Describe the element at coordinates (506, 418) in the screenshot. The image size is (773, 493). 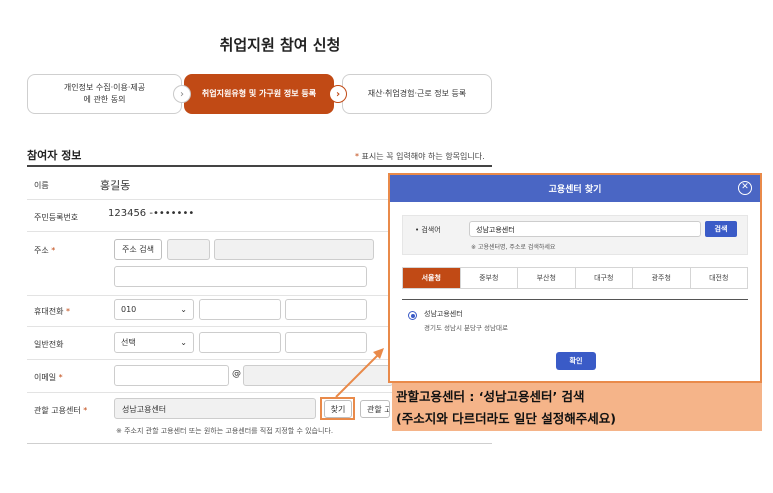
I see `annotation-line2: (주소지와 다르더라도 일단 설정해주세요)` at that location.